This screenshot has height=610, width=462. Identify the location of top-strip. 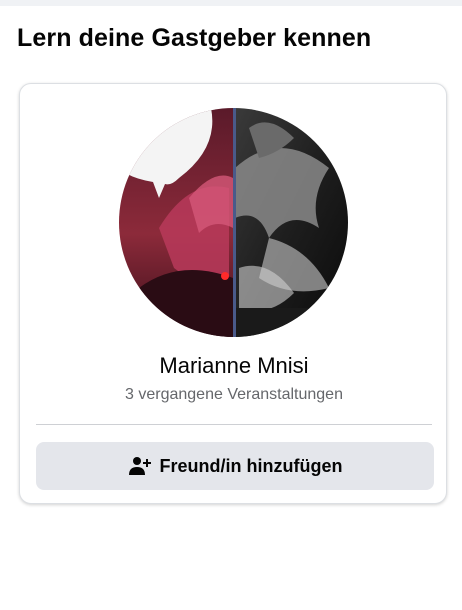
(231, 3).